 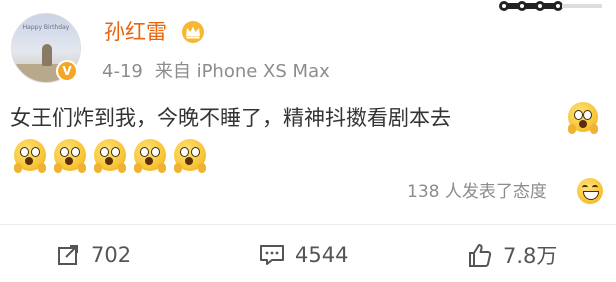 What do you see at coordinates (47, 55) in the screenshot?
I see `avatar-figure` at bounding box center [47, 55].